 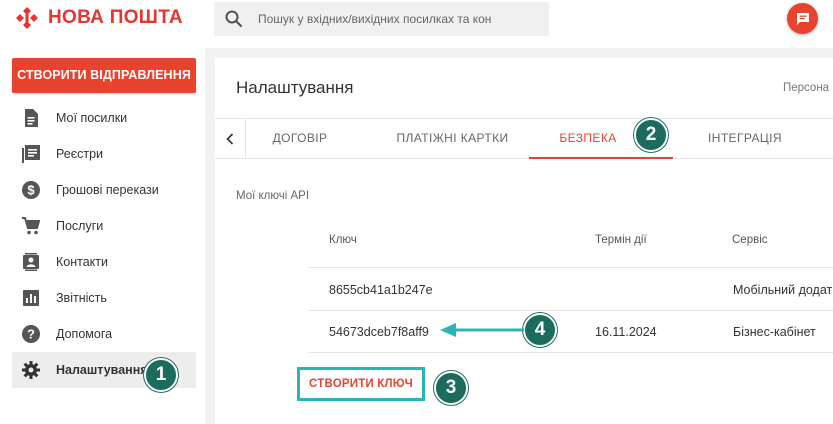 I want to click on annotation-badge-4: 4, so click(x=540, y=330).